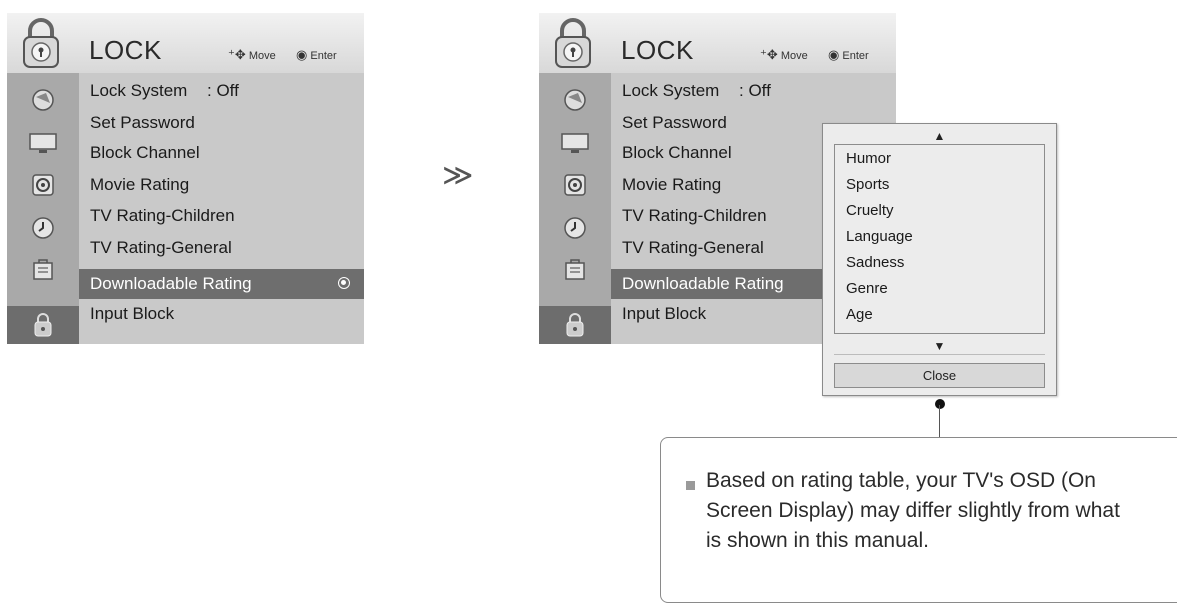 This screenshot has width=1177, height=603. I want to click on option-cruelty: Cruelty, so click(870, 210).